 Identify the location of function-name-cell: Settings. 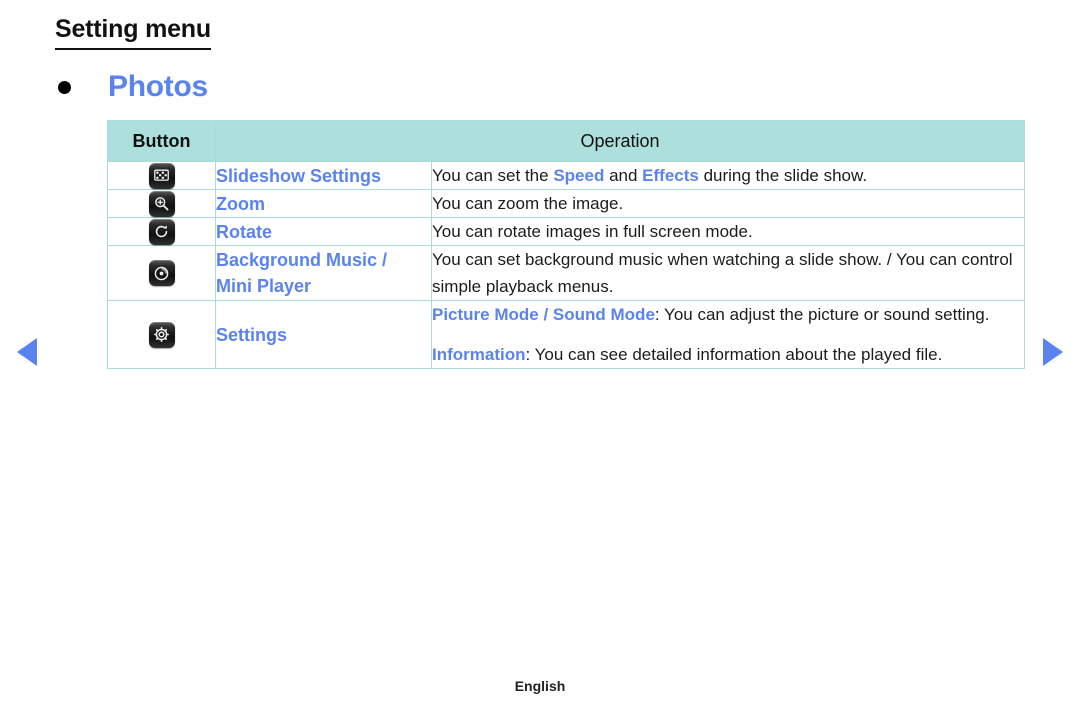
(323, 334).